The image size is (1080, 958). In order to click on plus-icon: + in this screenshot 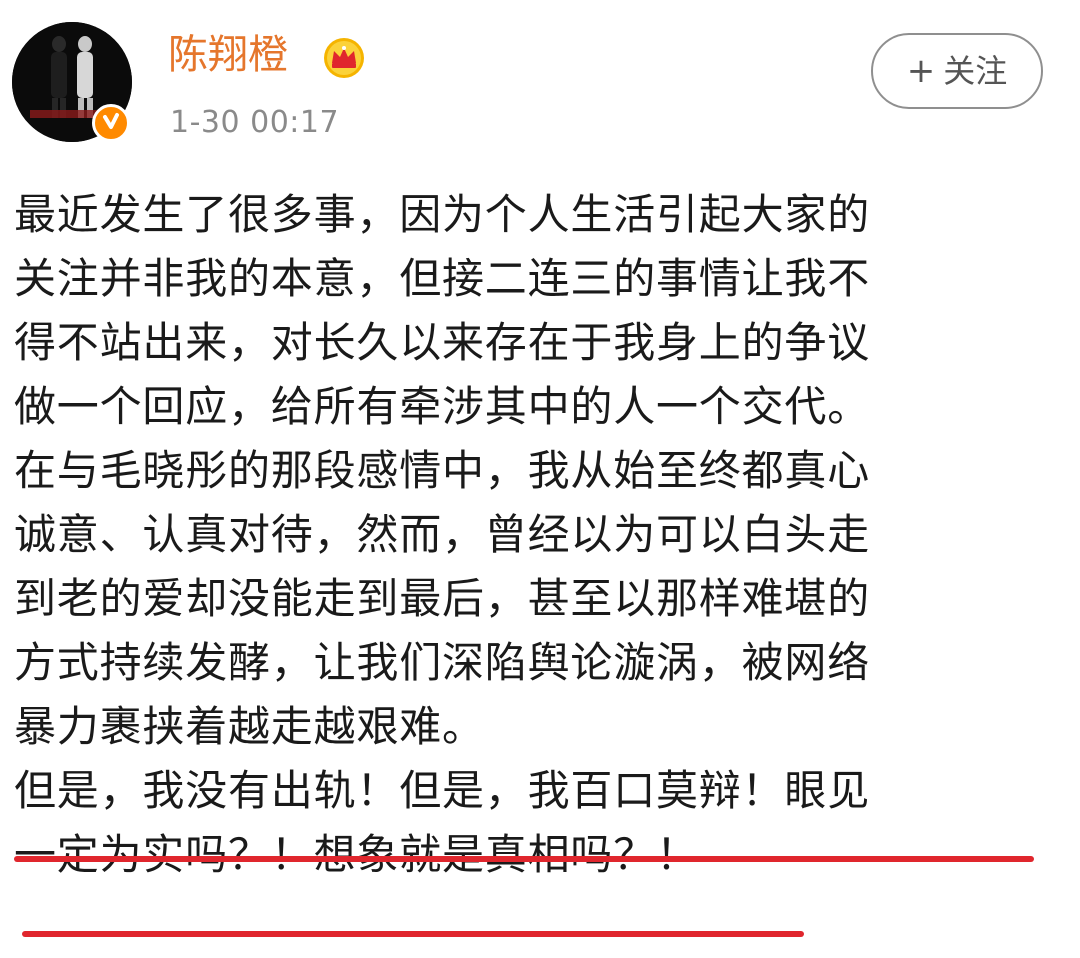, I will do `click(921, 71)`.